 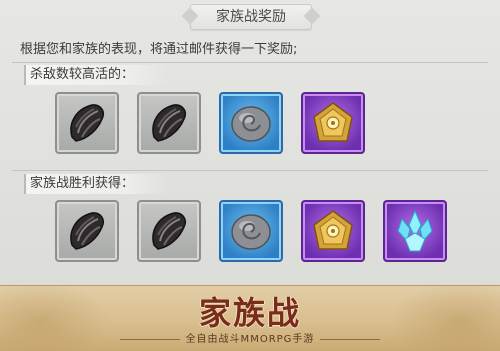 What do you see at coordinates (159, 49) in the screenshot?
I see `reward-description: 根据您和家族的表现，将通过邮件获得一下奖励;` at bounding box center [159, 49].